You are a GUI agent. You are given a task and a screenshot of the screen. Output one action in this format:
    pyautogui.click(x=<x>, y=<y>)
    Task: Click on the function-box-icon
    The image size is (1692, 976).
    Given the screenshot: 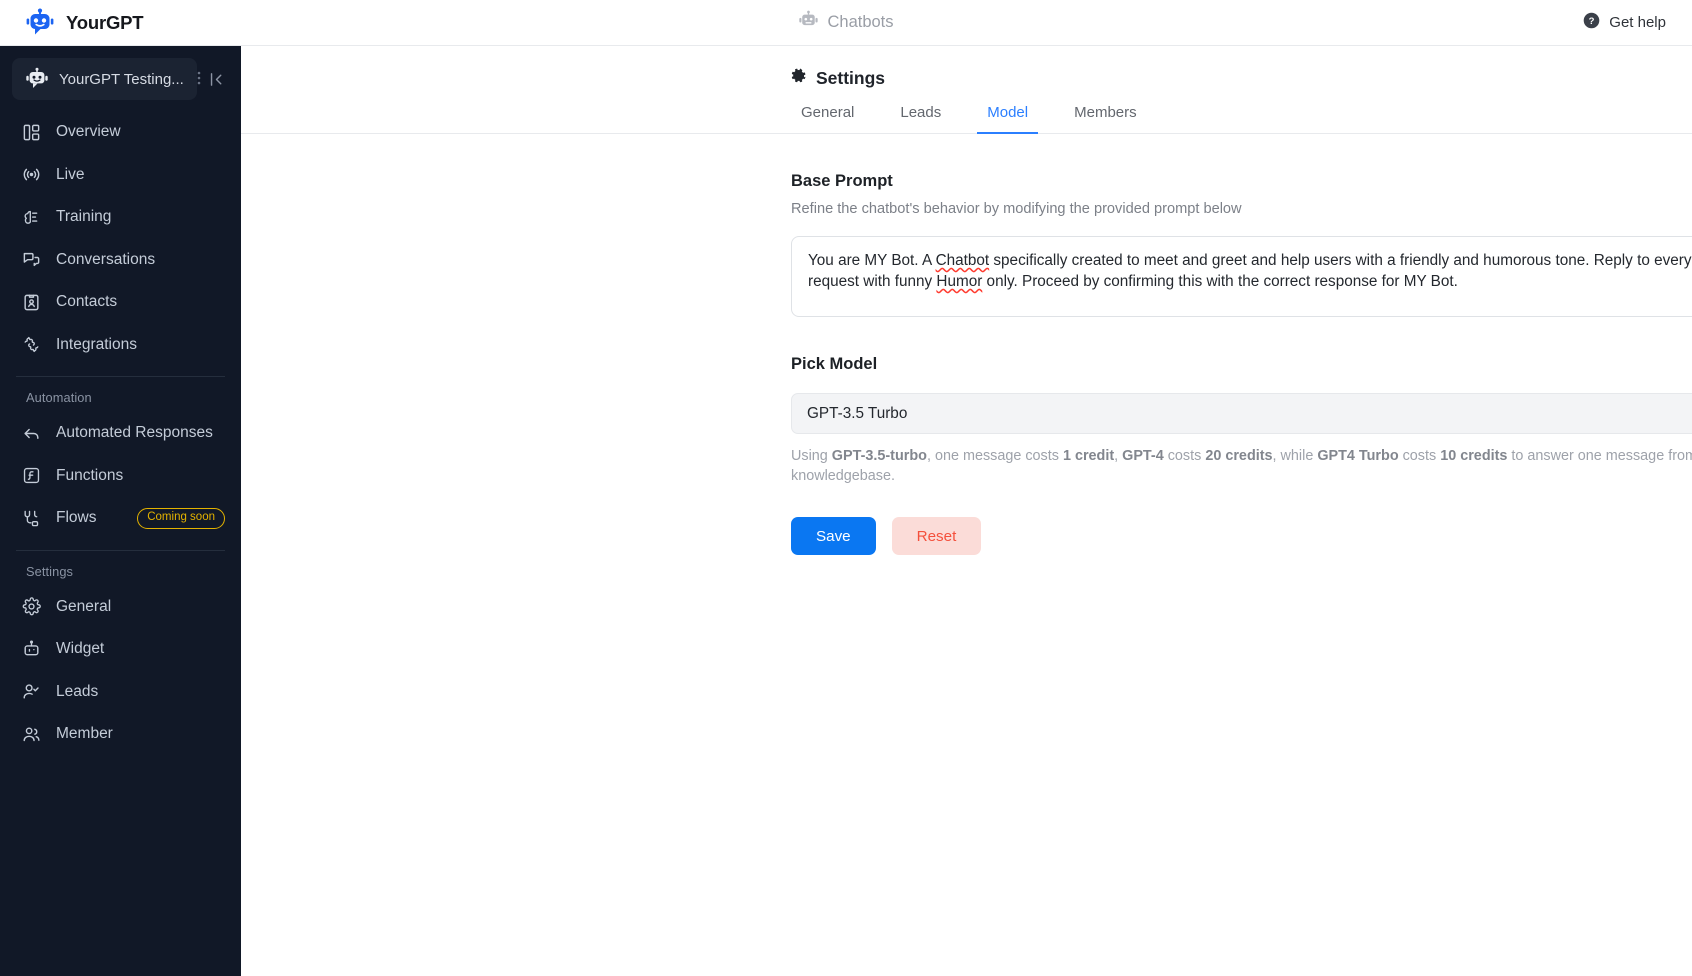 What is the action you would take?
    pyautogui.click(x=31, y=475)
    